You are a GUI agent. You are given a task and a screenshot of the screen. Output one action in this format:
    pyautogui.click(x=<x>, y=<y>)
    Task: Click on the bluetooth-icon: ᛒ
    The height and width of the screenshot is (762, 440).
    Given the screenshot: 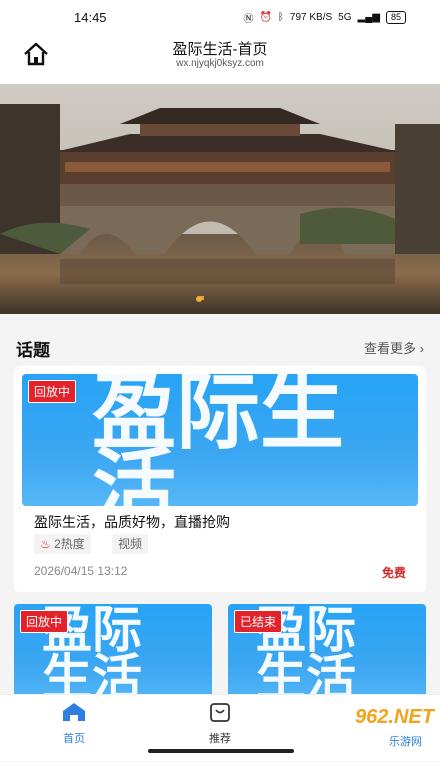 What is the action you would take?
    pyautogui.click(x=280, y=17)
    